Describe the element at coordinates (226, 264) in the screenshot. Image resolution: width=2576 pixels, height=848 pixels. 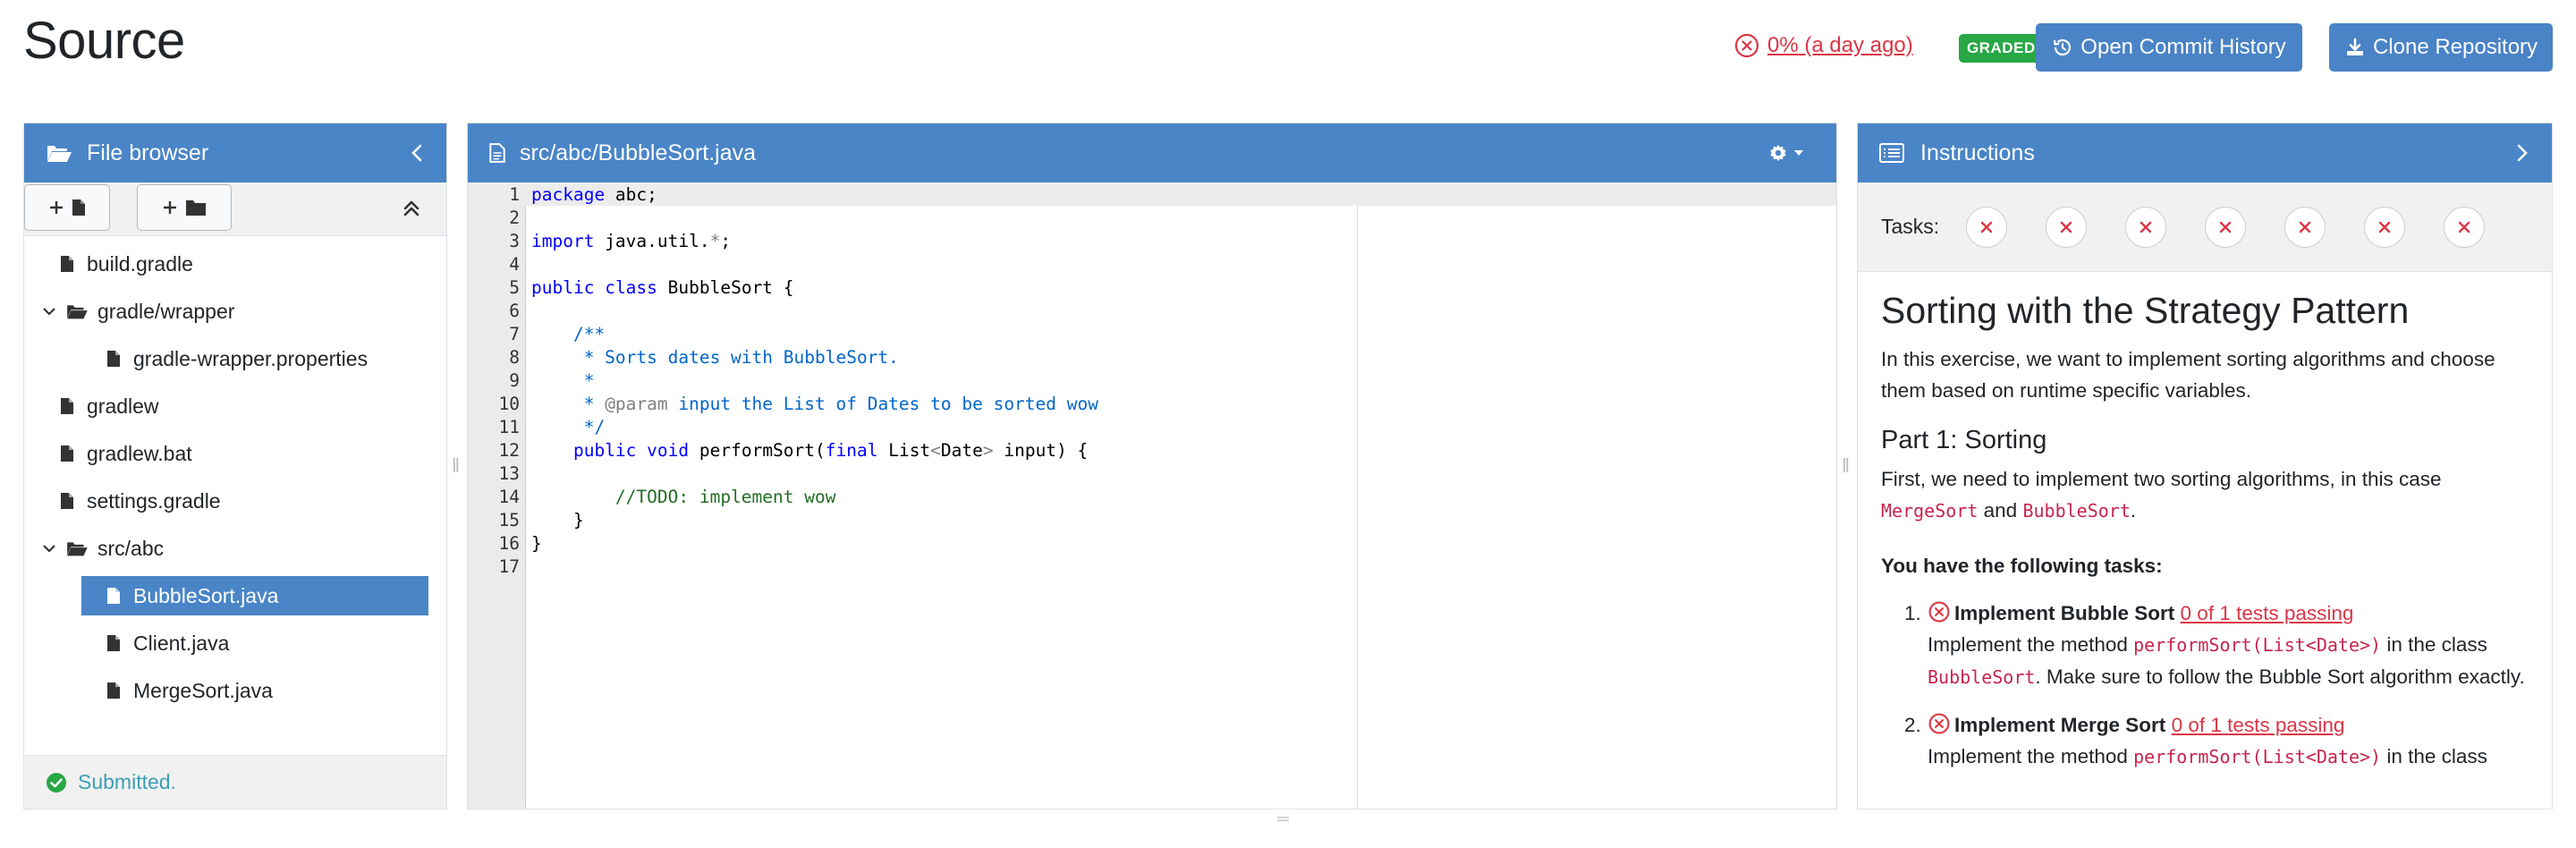
I see `tree-item-build-gradle: build.gradle` at that location.